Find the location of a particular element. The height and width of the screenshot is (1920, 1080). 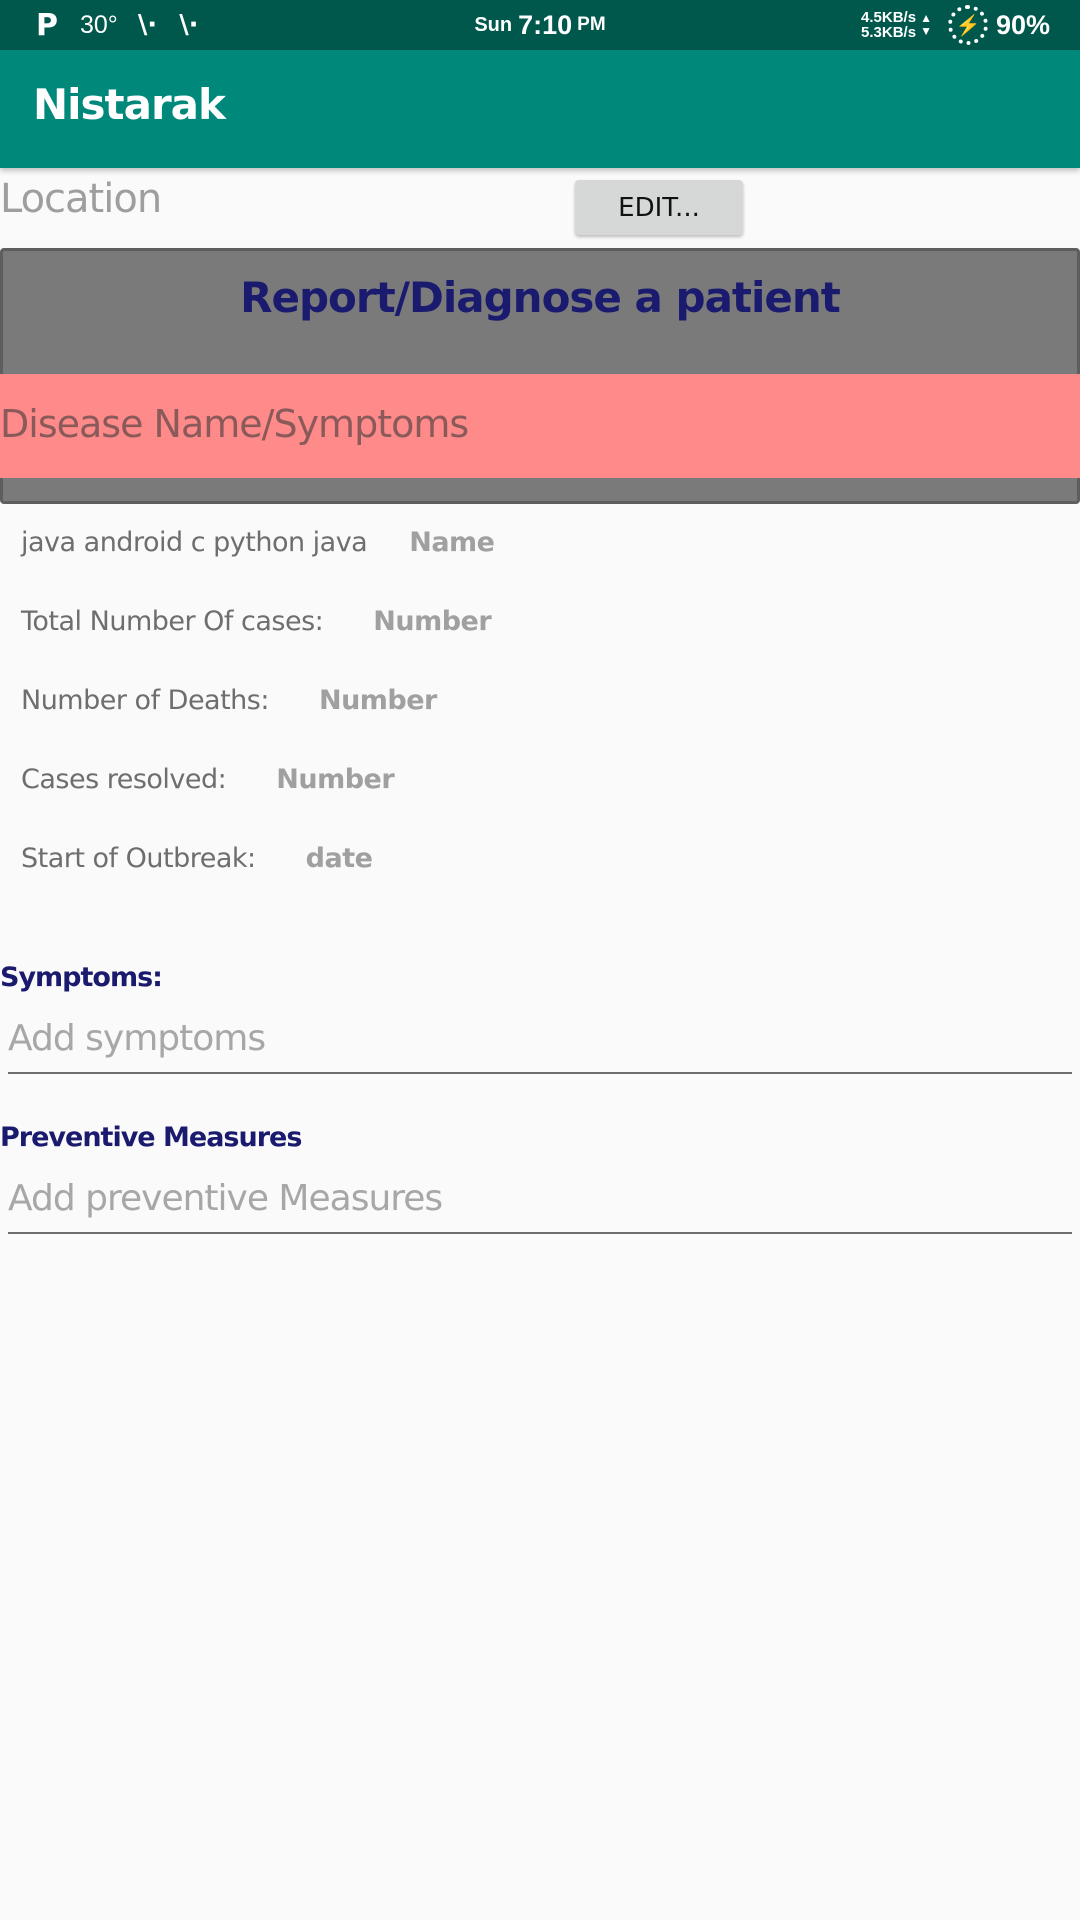

symptoms-heading: Symptoms: is located at coordinates (81, 977).